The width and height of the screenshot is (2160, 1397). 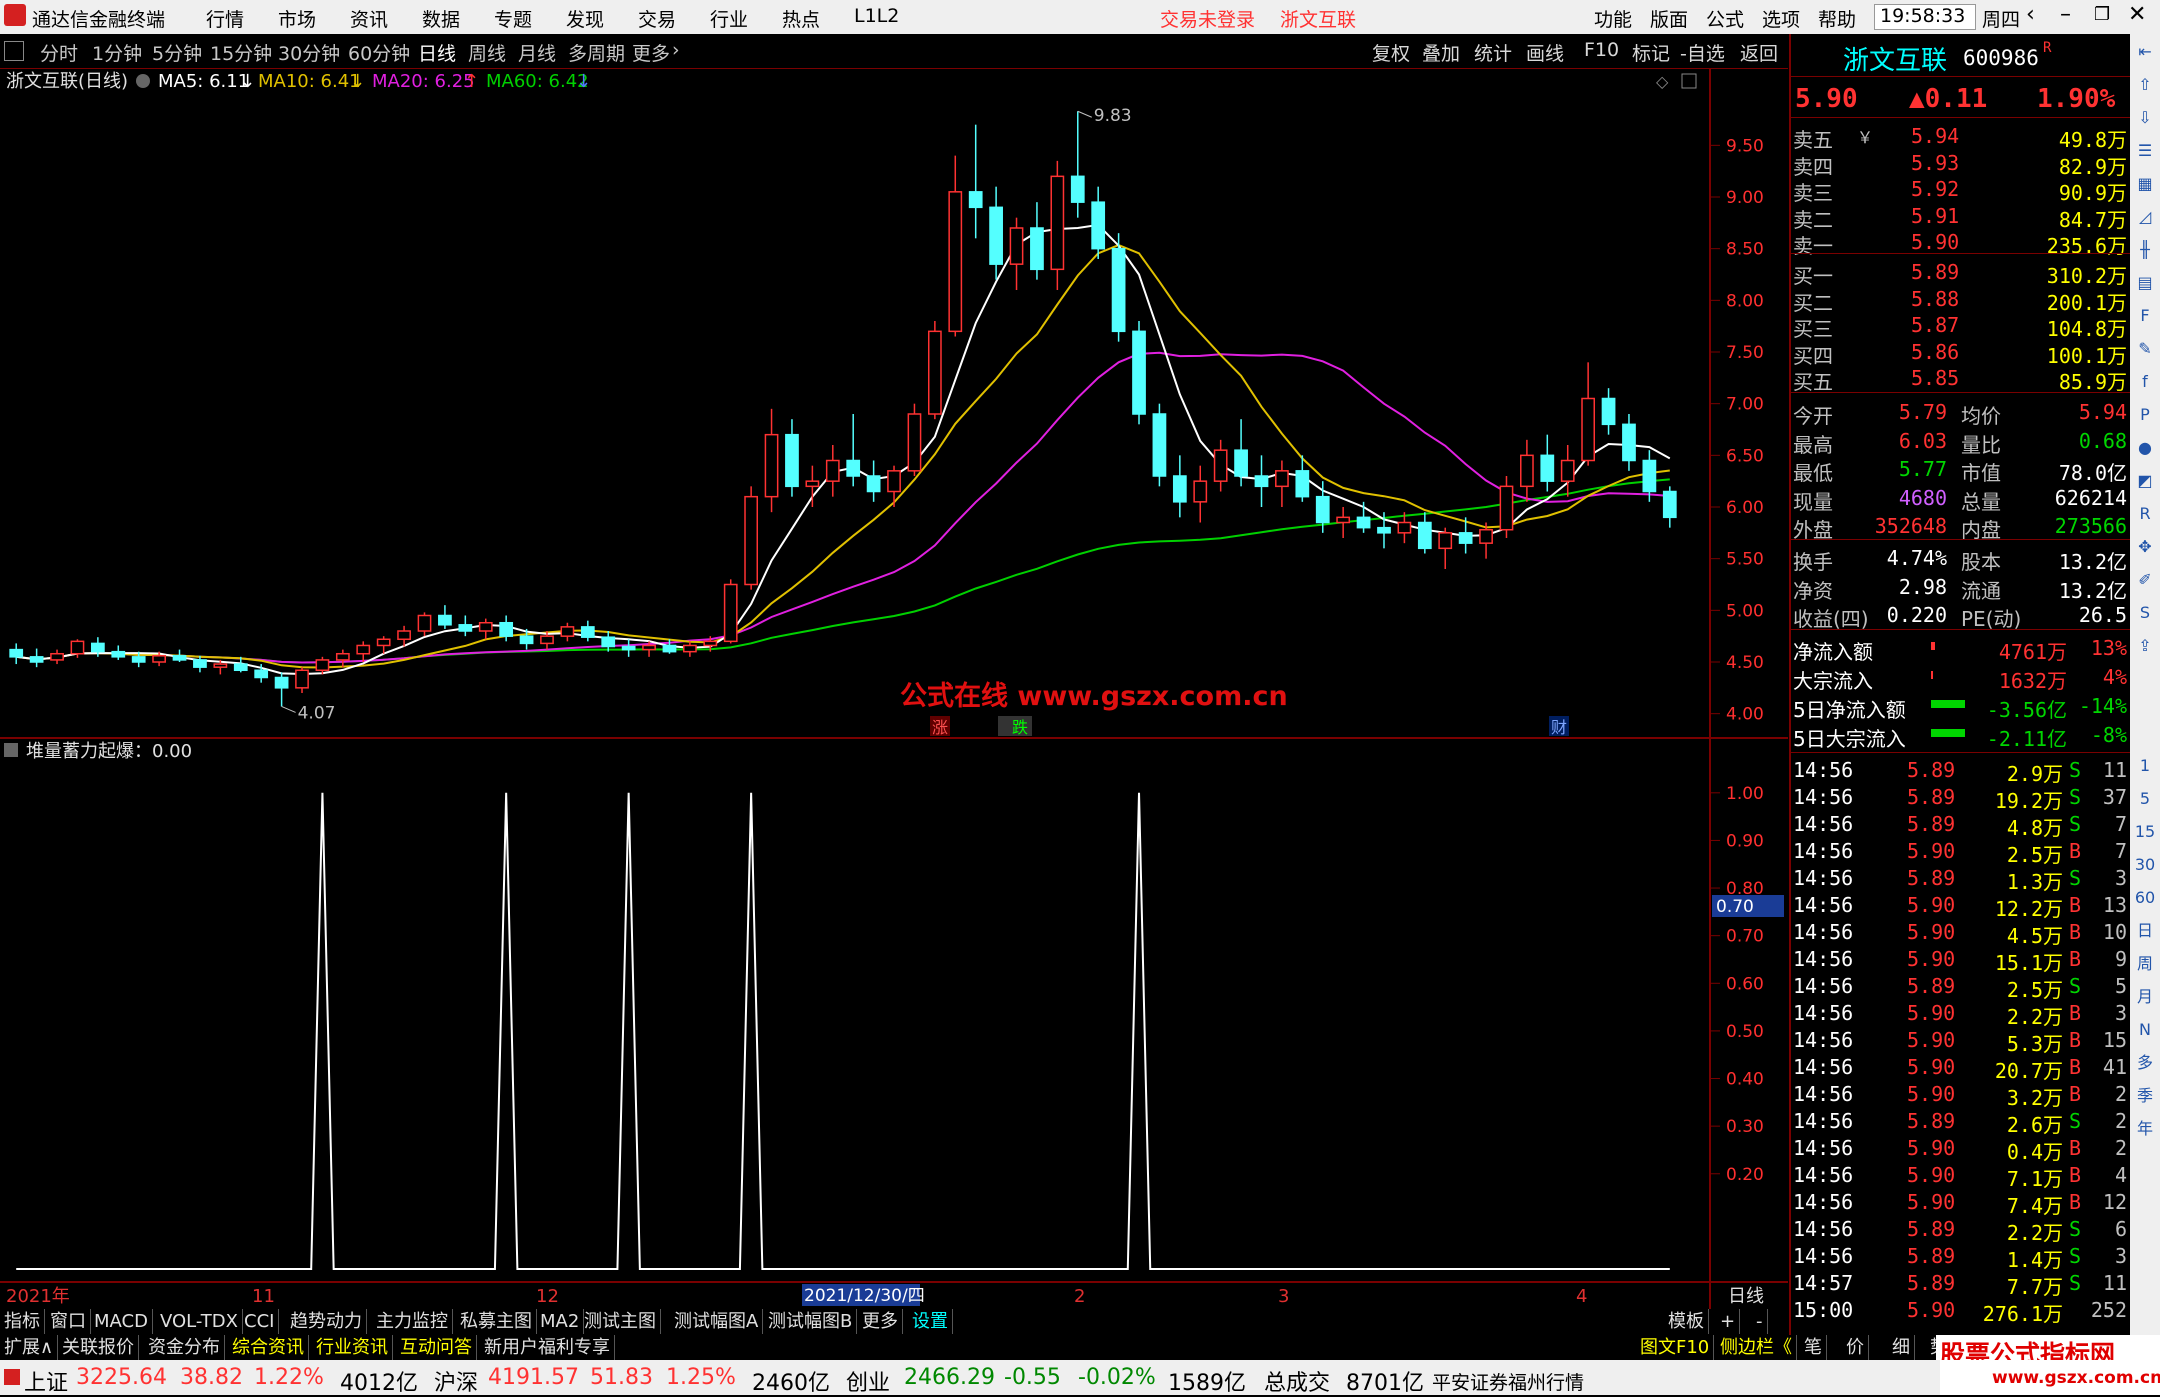 I want to click on side-period-9: 多, so click(x=2145, y=1063).